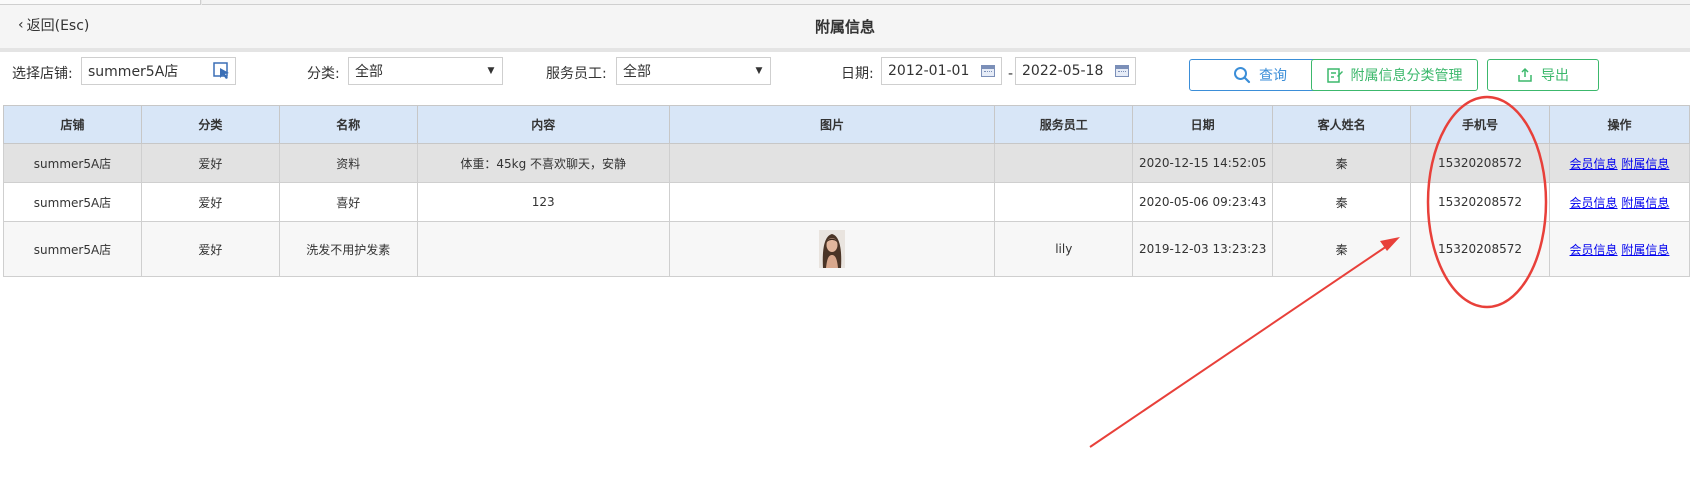  I want to click on column-header-category: 分类, so click(210, 124).